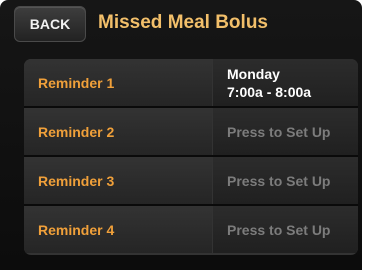  Describe the element at coordinates (253, 73) in the screenshot. I see `reminder-day: Monday` at that location.